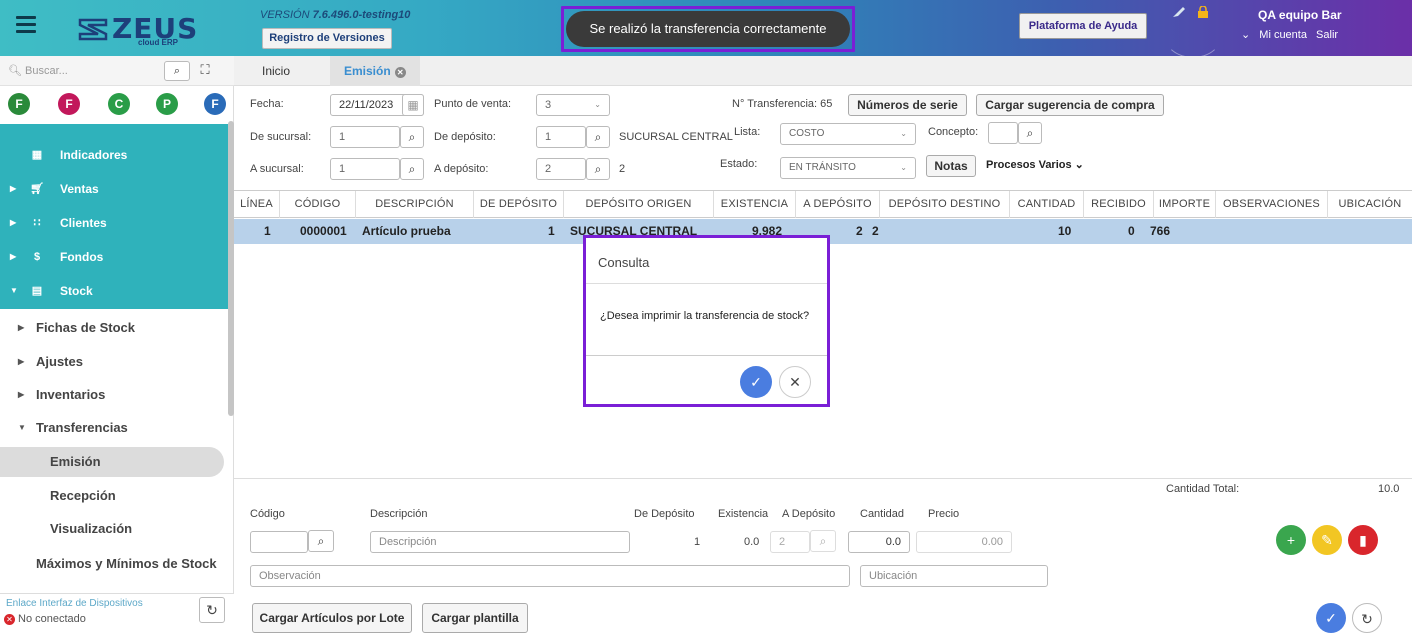  What do you see at coordinates (114, 223) in the screenshot?
I see `sidebar-item-clientes: ▶ ∷ Clientes` at bounding box center [114, 223].